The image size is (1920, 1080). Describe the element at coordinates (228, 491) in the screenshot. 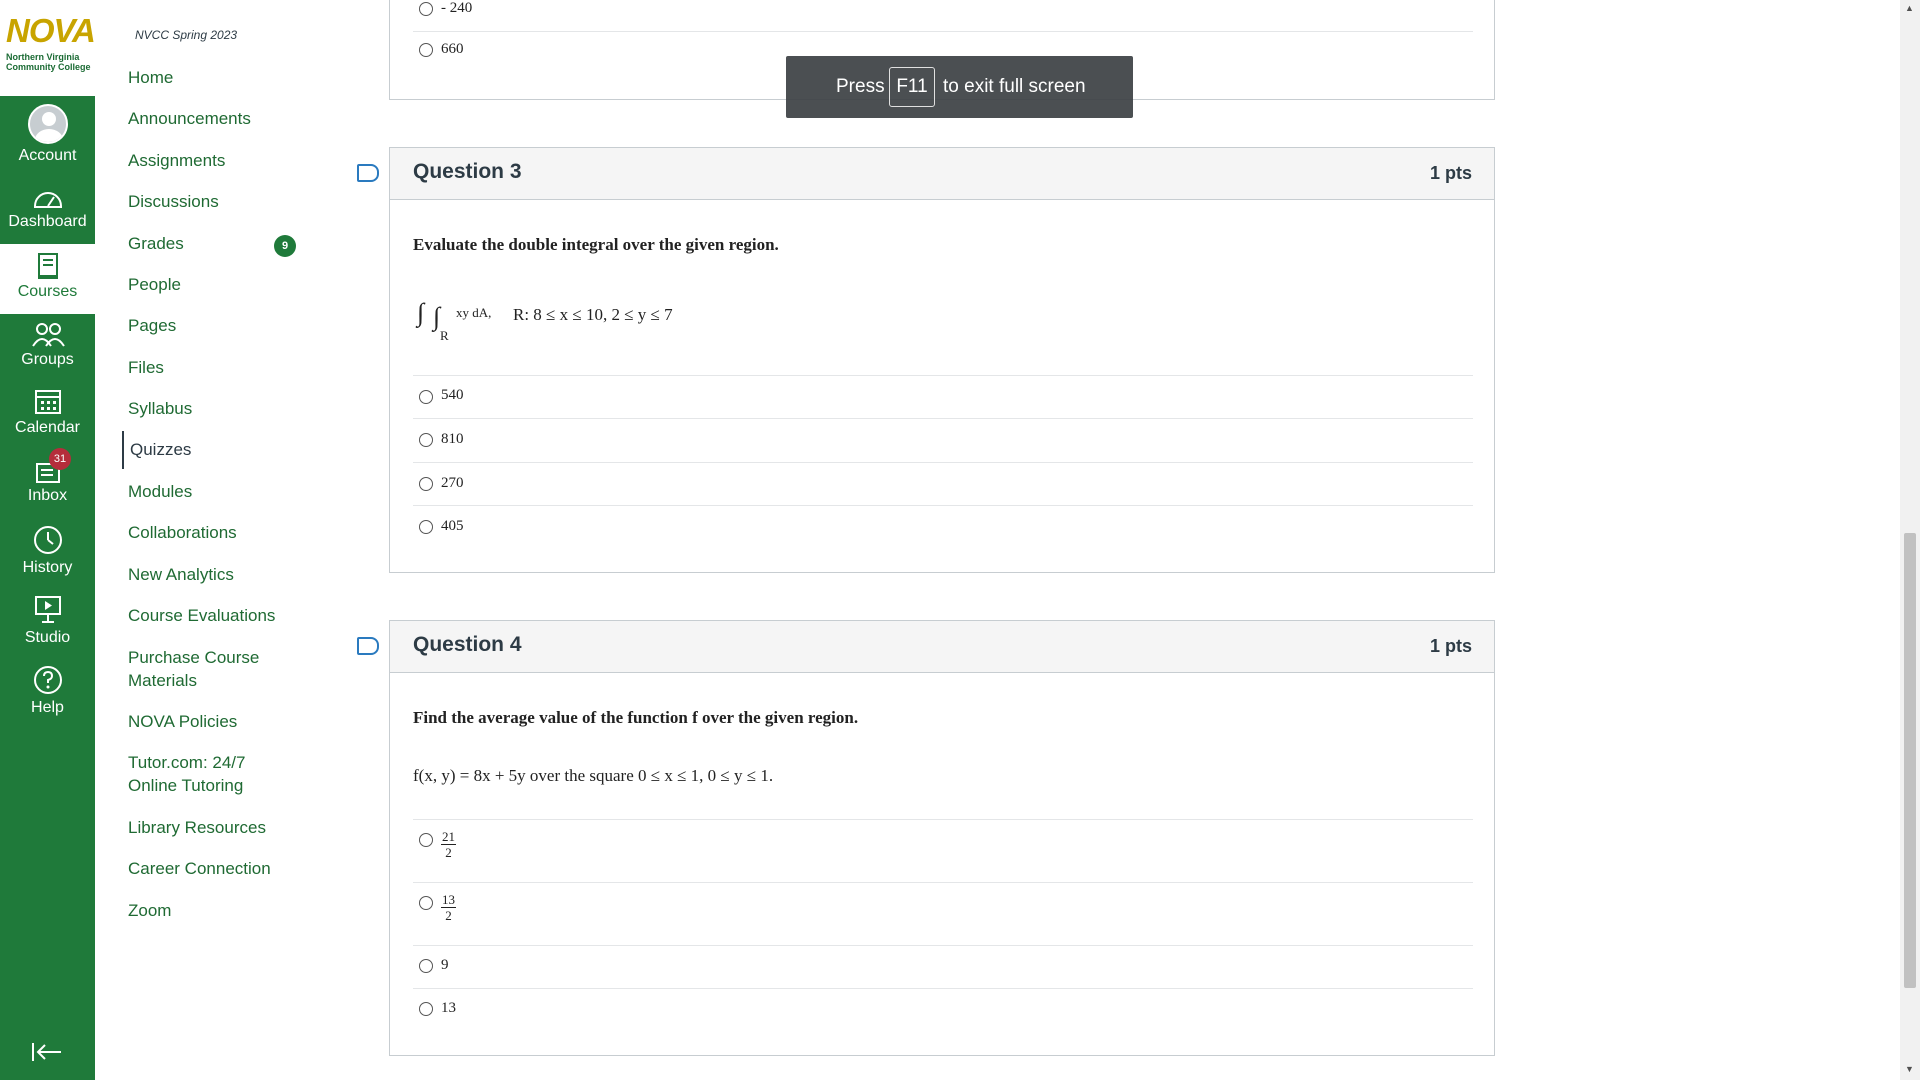

I see `course-nav-modules: Modules` at that location.